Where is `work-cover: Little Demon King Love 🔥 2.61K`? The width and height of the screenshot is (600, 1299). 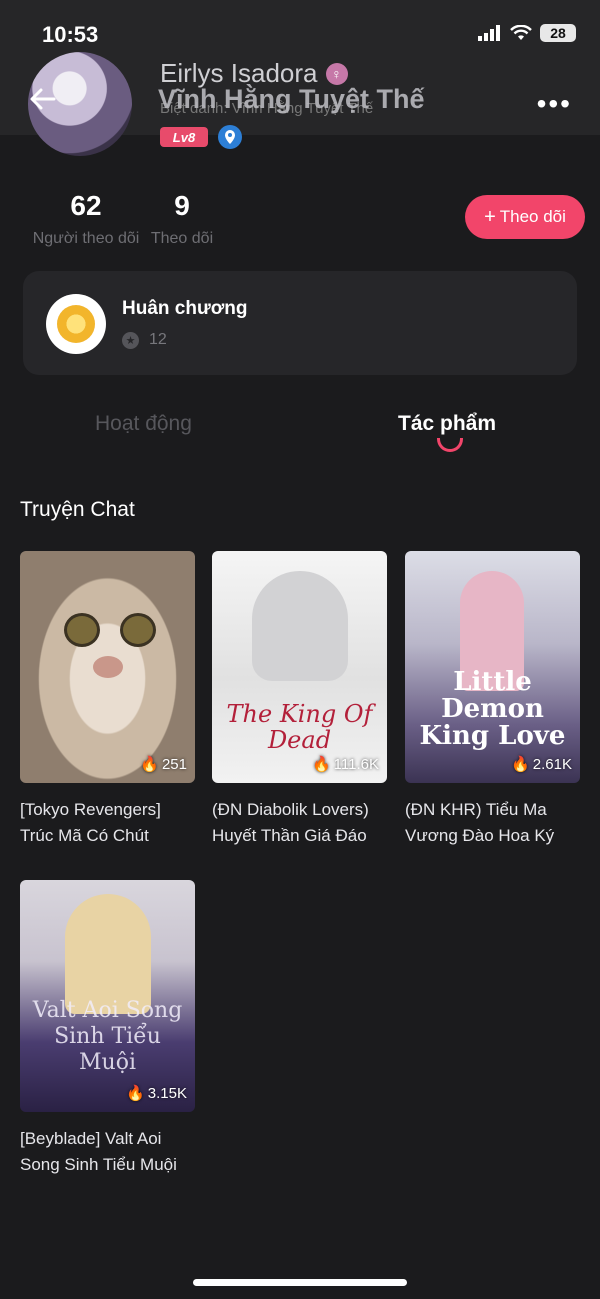 work-cover: Little Demon King Love 🔥 2.61K is located at coordinates (492, 667).